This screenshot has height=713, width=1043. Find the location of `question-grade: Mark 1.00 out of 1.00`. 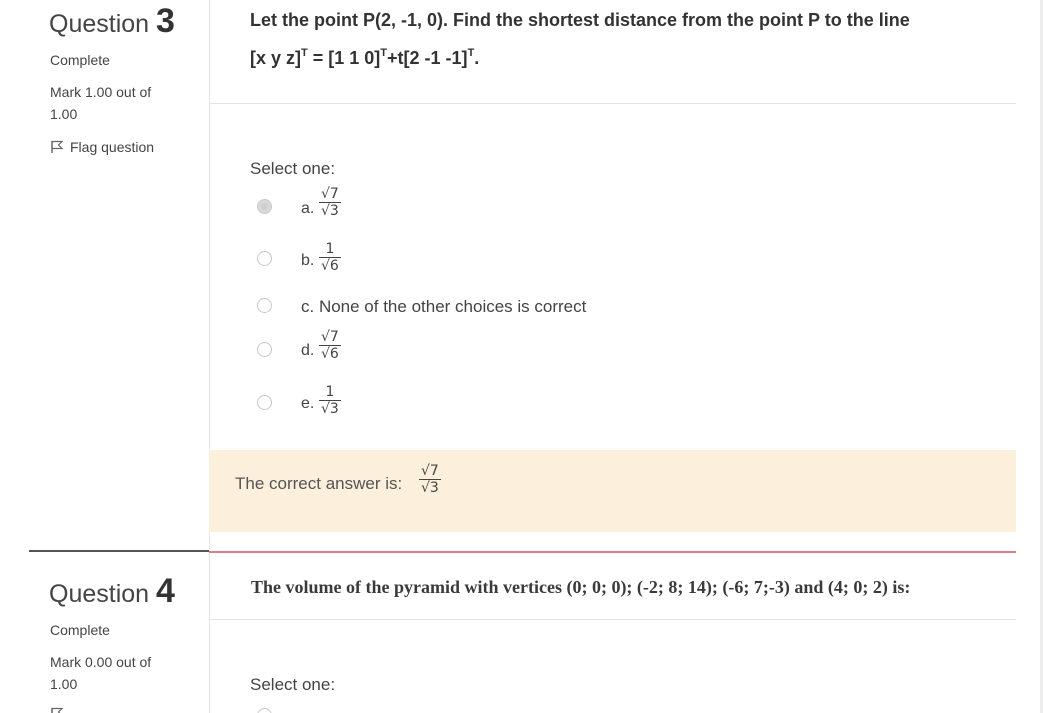

question-grade: Mark 1.00 out of 1.00 is located at coordinates (101, 103).